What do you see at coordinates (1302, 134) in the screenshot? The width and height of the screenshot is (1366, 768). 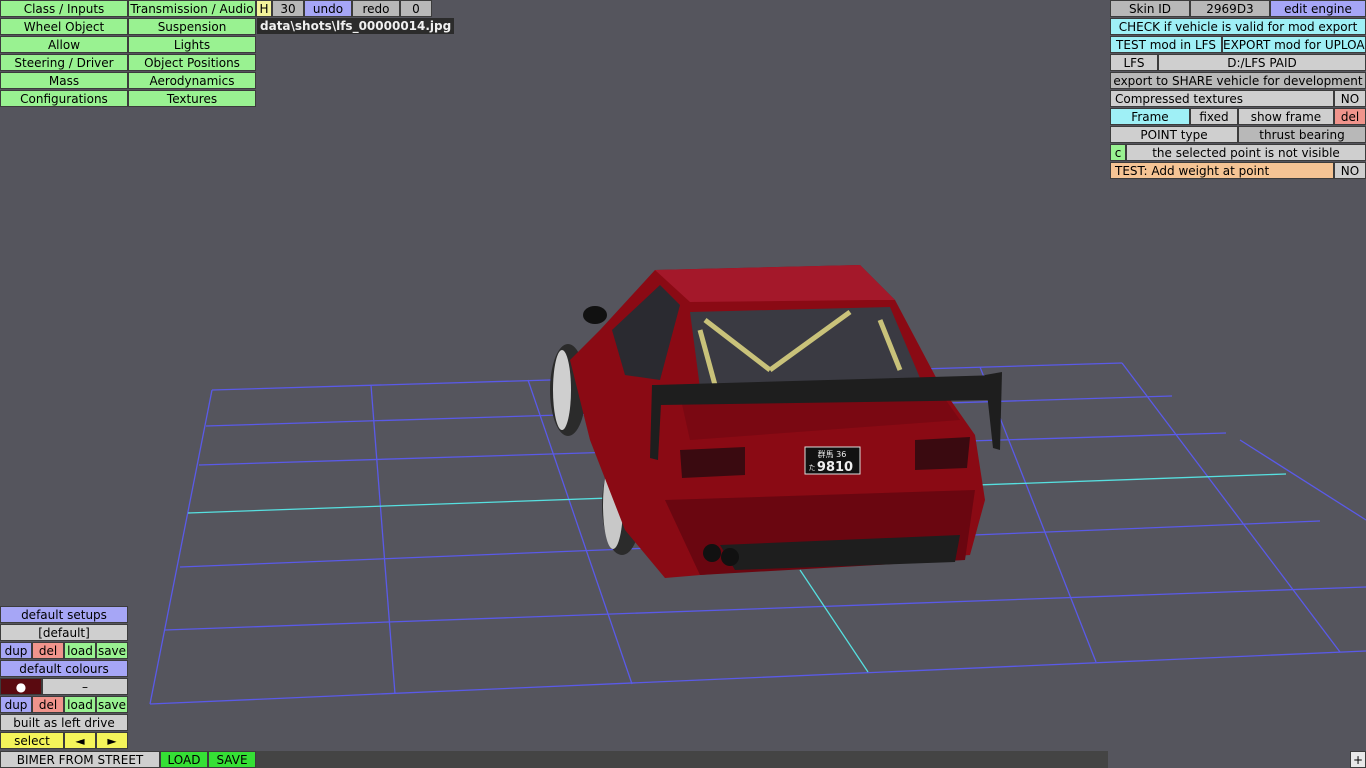 I see `point-type-selector: thrust bearing` at bounding box center [1302, 134].